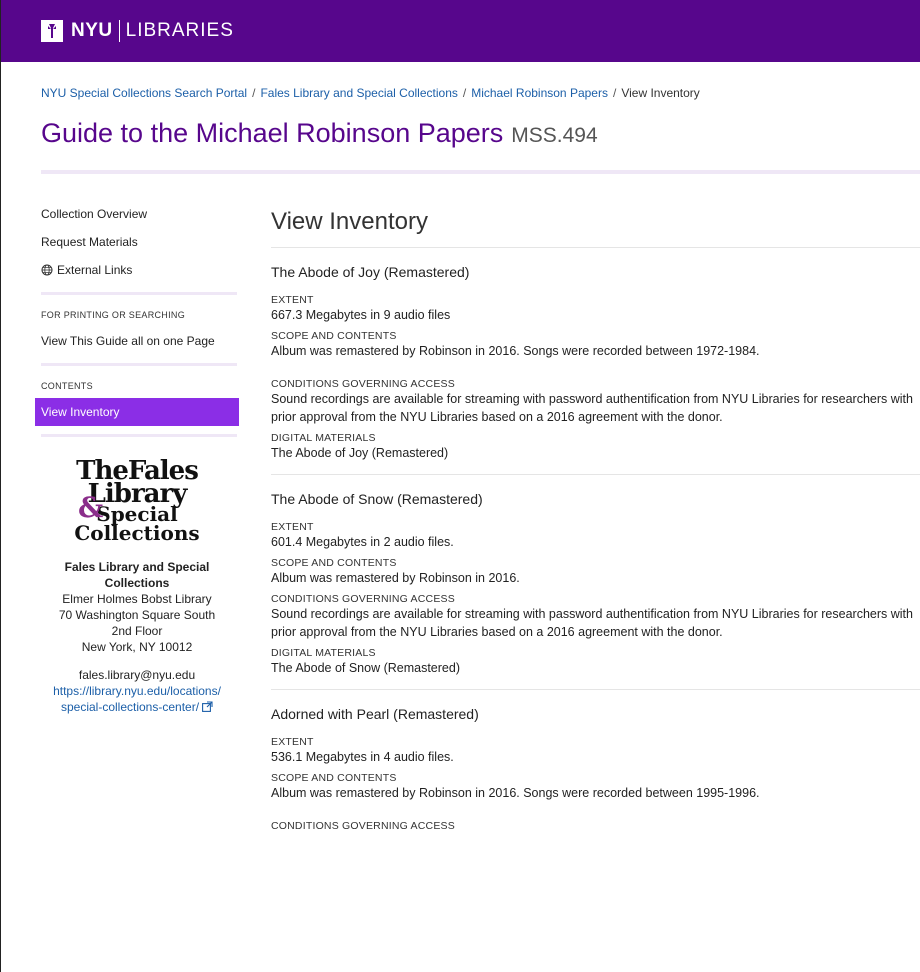  I want to click on sidebar-item-view-all: View This Guide all on one Page, so click(137, 341).